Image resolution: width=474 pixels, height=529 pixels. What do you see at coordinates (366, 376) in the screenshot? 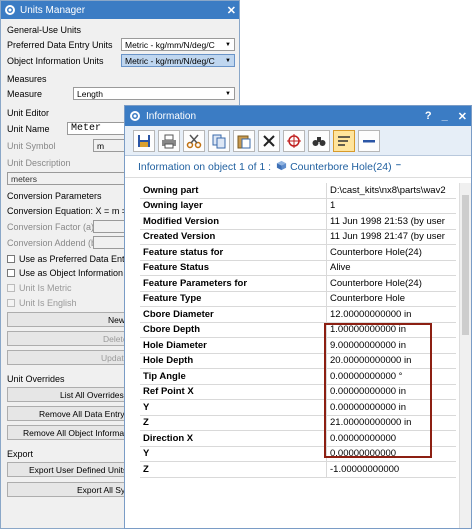
I see `property-value: 0.00000000000 °` at bounding box center [366, 376].